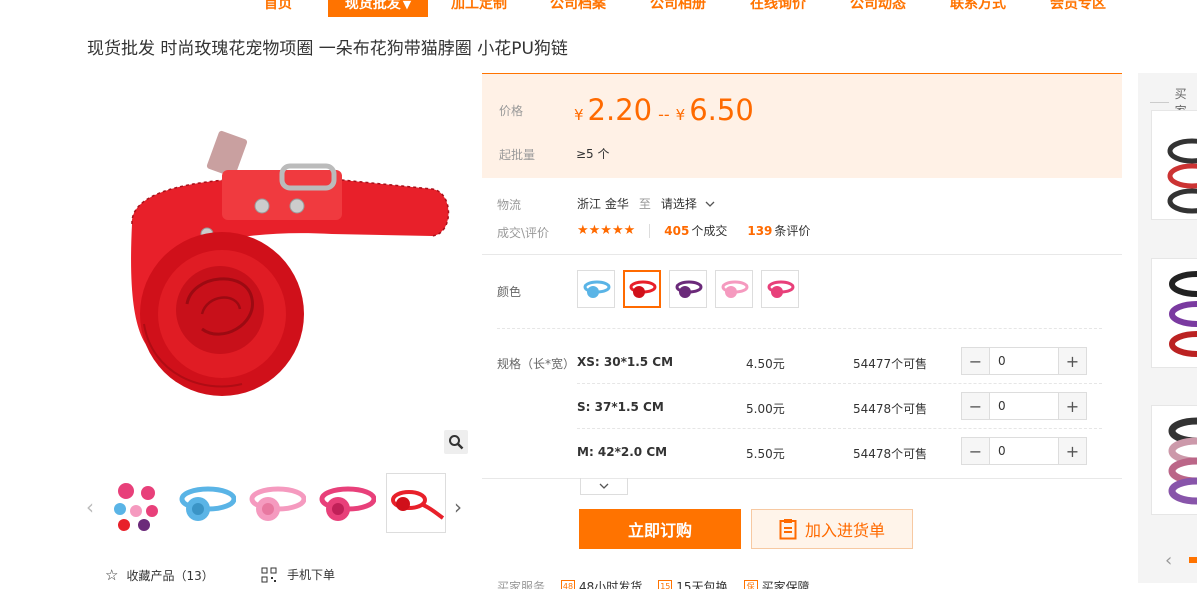  What do you see at coordinates (750, 584) in the screenshot?
I see `guarantee-icon: 保` at bounding box center [750, 584].